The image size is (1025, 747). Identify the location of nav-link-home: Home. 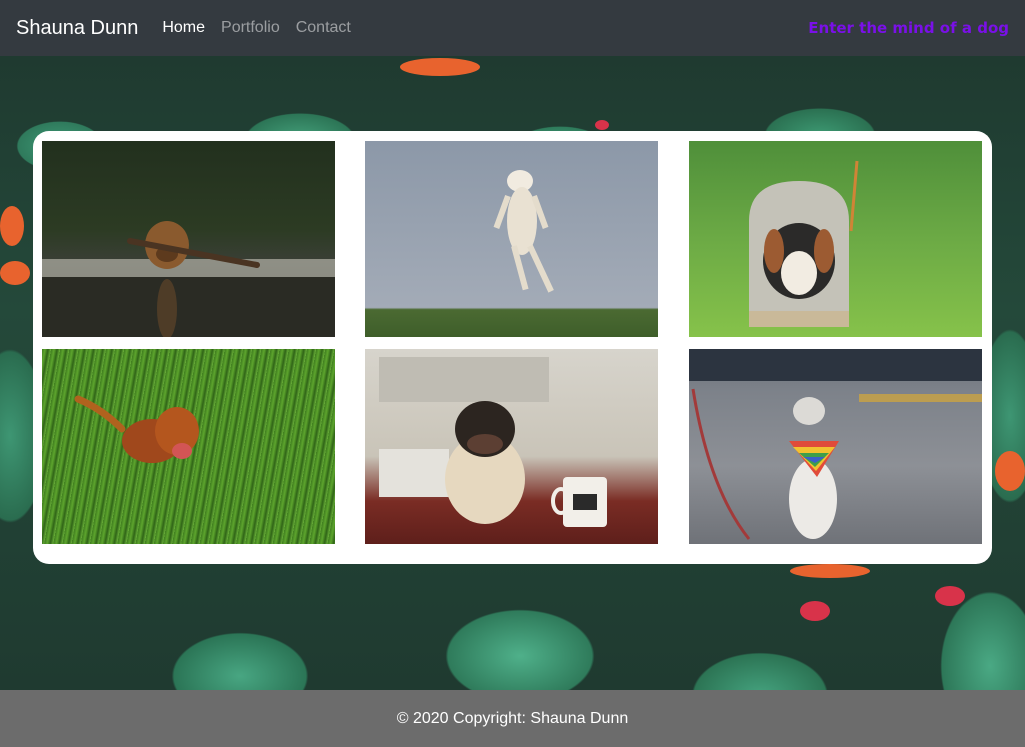
(183, 28).